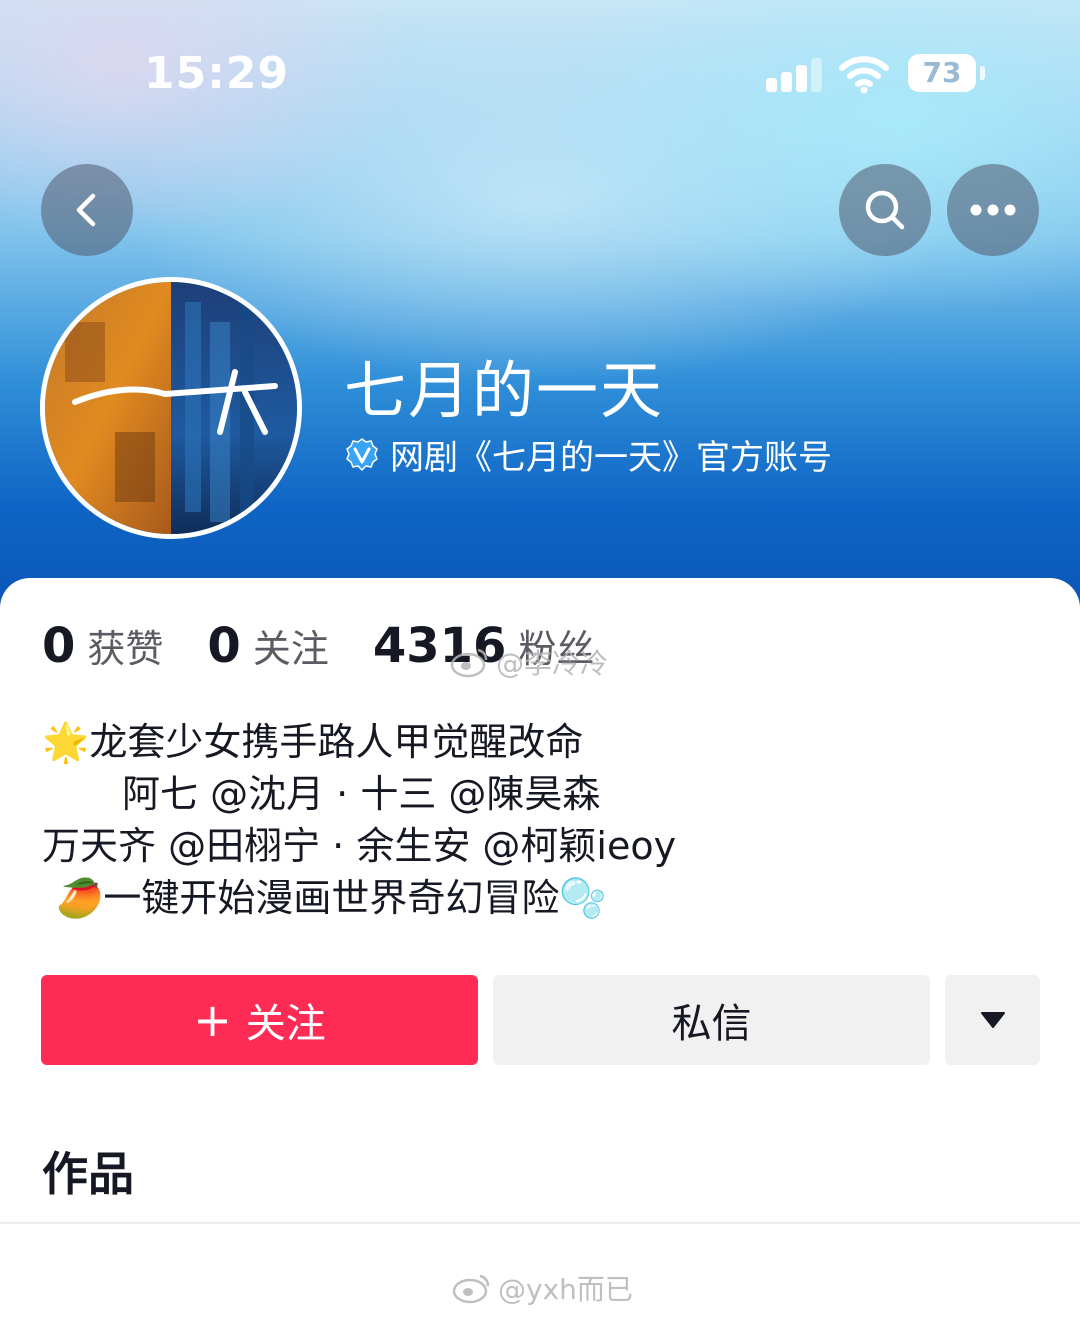 This screenshot has width=1080, height=1317. Describe the element at coordinates (565, 1289) in the screenshot. I see `watermark-bottom-text: @yxh而已` at that location.